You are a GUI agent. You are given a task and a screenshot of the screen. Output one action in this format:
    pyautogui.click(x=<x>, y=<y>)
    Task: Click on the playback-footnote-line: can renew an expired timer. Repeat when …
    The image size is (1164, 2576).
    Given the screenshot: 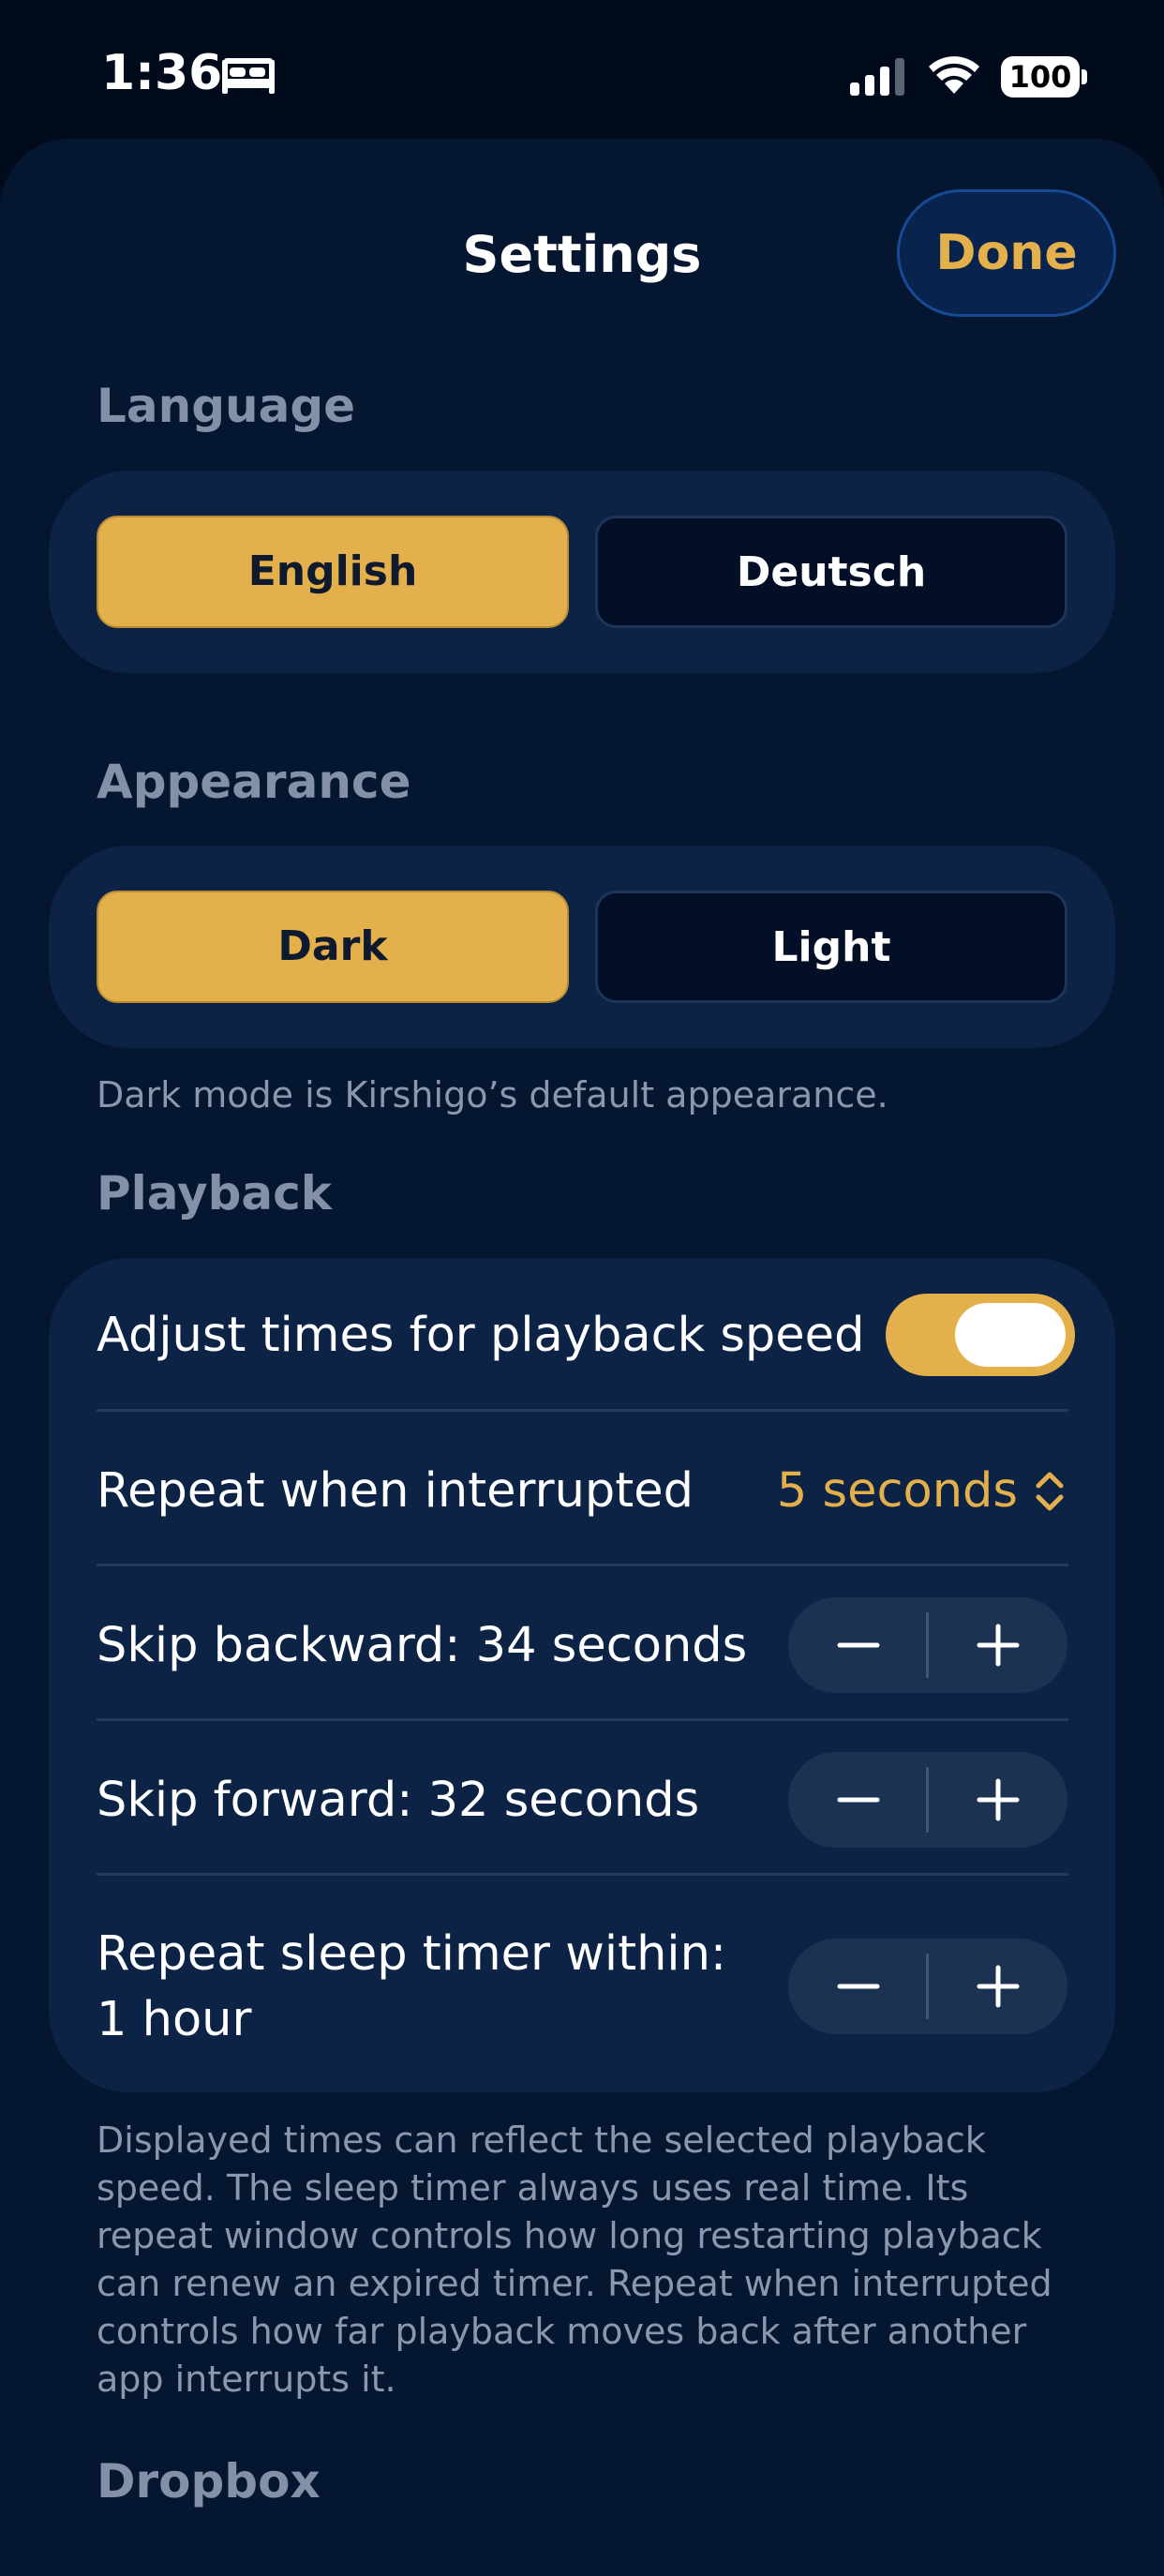 What is the action you would take?
    pyautogui.click(x=574, y=2283)
    